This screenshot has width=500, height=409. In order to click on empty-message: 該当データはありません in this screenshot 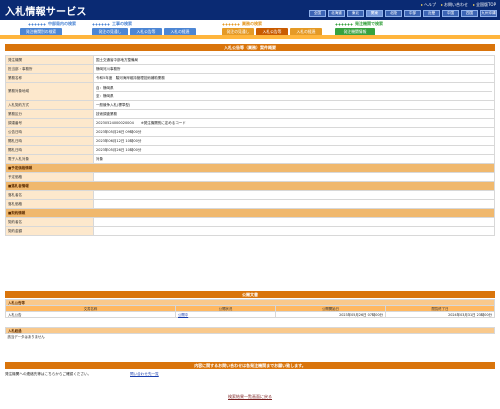, I will do `click(26, 337)`.